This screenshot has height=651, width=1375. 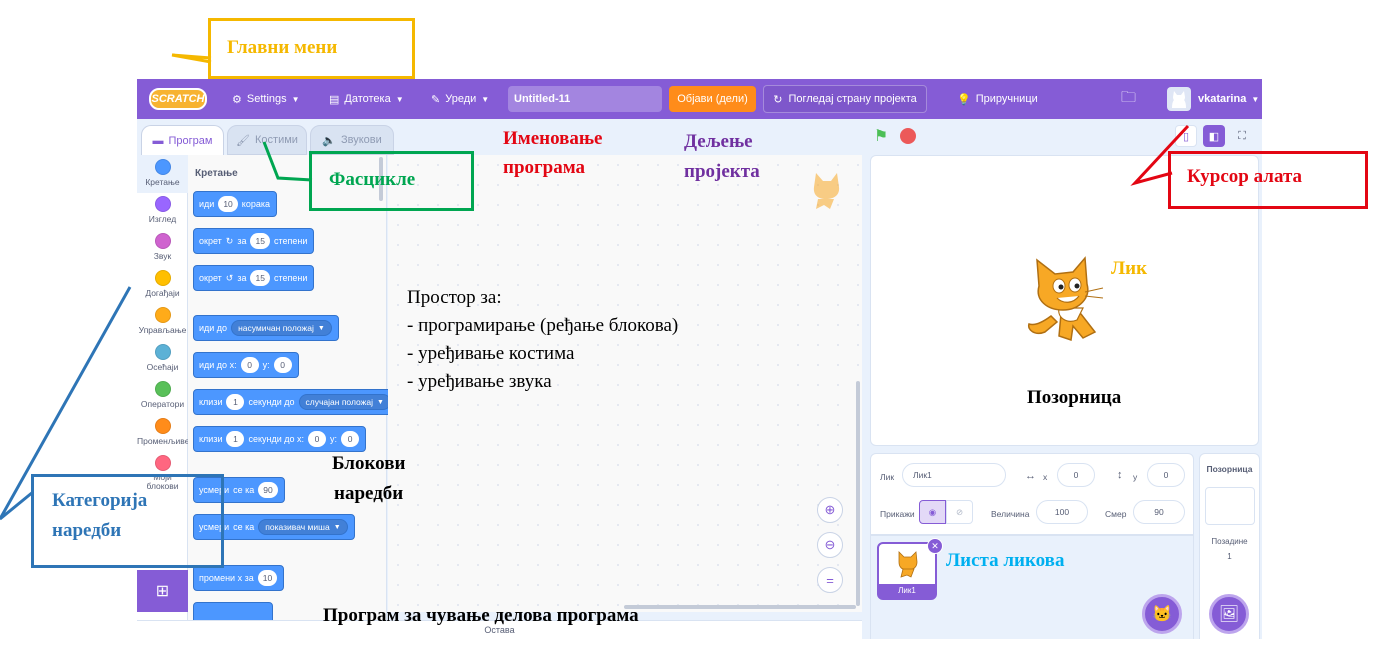 I want to click on workspace-title: Простор за:, so click(x=454, y=297).